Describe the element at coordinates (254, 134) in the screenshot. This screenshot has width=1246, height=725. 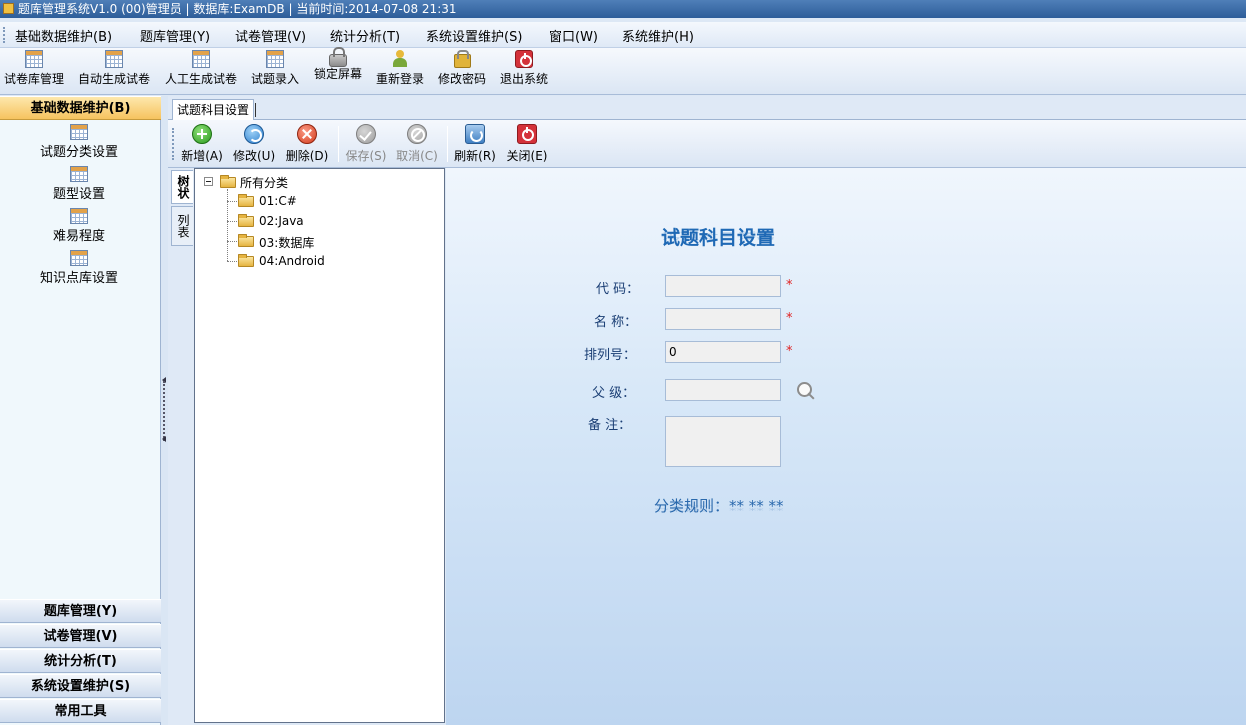
I see `edit-icon` at that location.